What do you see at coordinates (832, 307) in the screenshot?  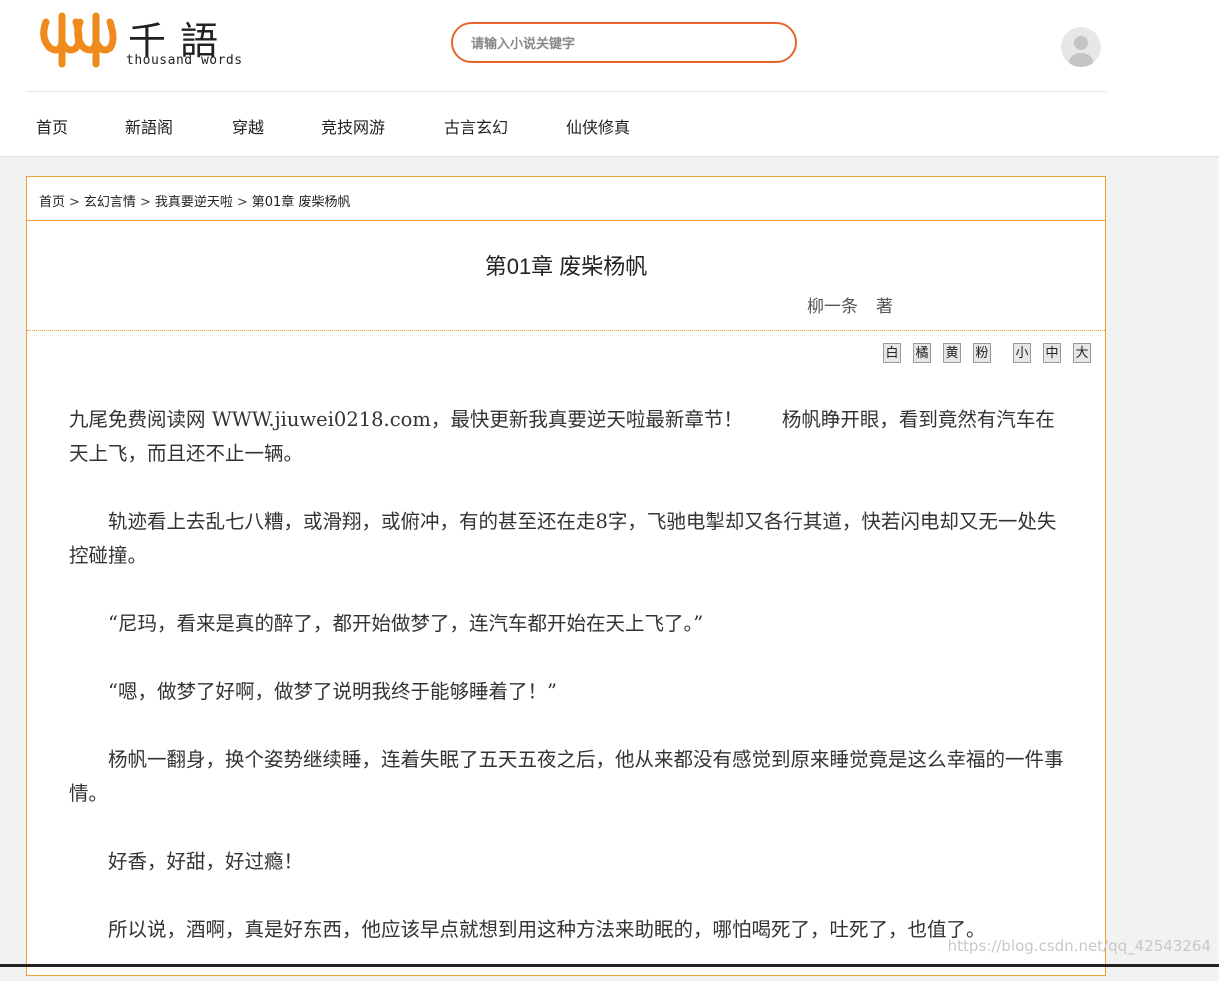 I see `author-name: 柳一条` at bounding box center [832, 307].